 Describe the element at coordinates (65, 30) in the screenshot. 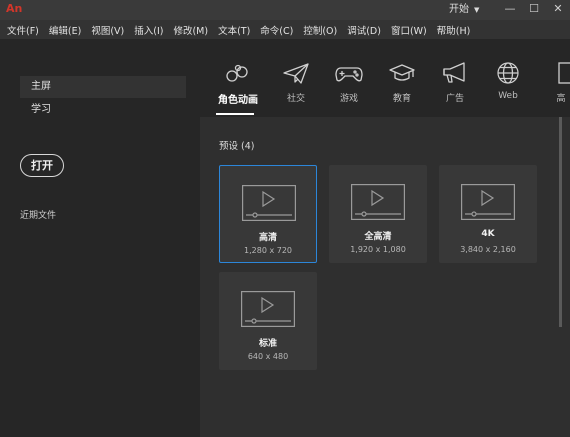

I see `menu-edit: 编辑(E)` at that location.